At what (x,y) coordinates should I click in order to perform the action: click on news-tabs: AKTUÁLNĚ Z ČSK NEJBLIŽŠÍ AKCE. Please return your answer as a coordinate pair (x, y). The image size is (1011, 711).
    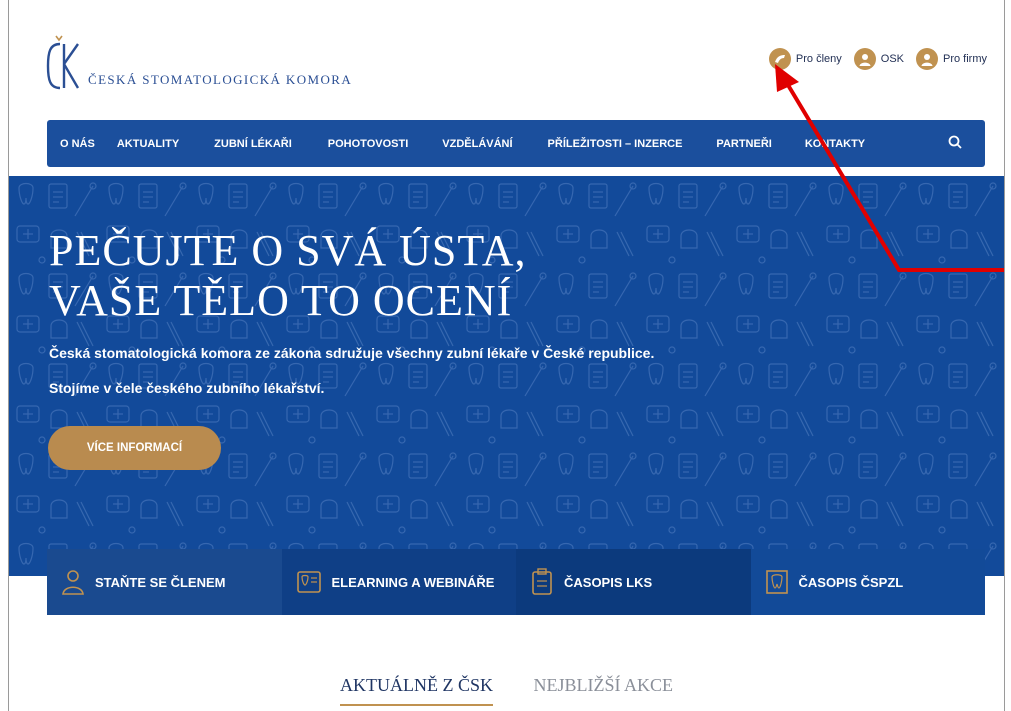
    Looking at the image, I should click on (506, 690).